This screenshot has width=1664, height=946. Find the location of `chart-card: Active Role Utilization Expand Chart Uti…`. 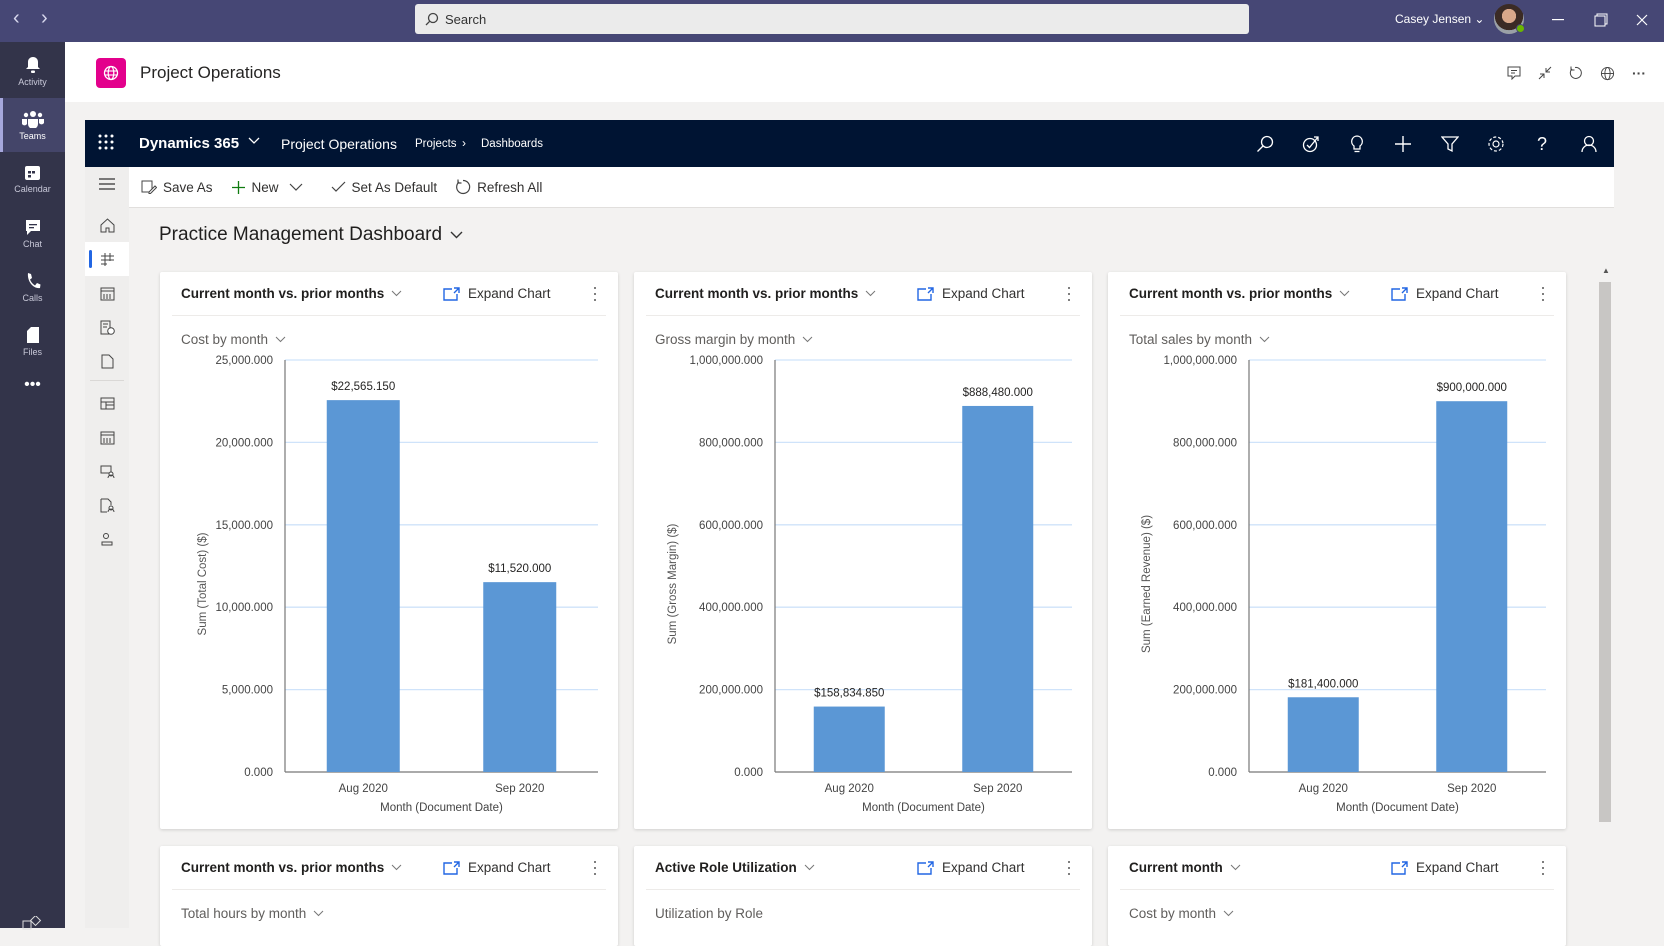

chart-card: Active Role Utilization Expand Chart Uti… is located at coordinates (863, 896).